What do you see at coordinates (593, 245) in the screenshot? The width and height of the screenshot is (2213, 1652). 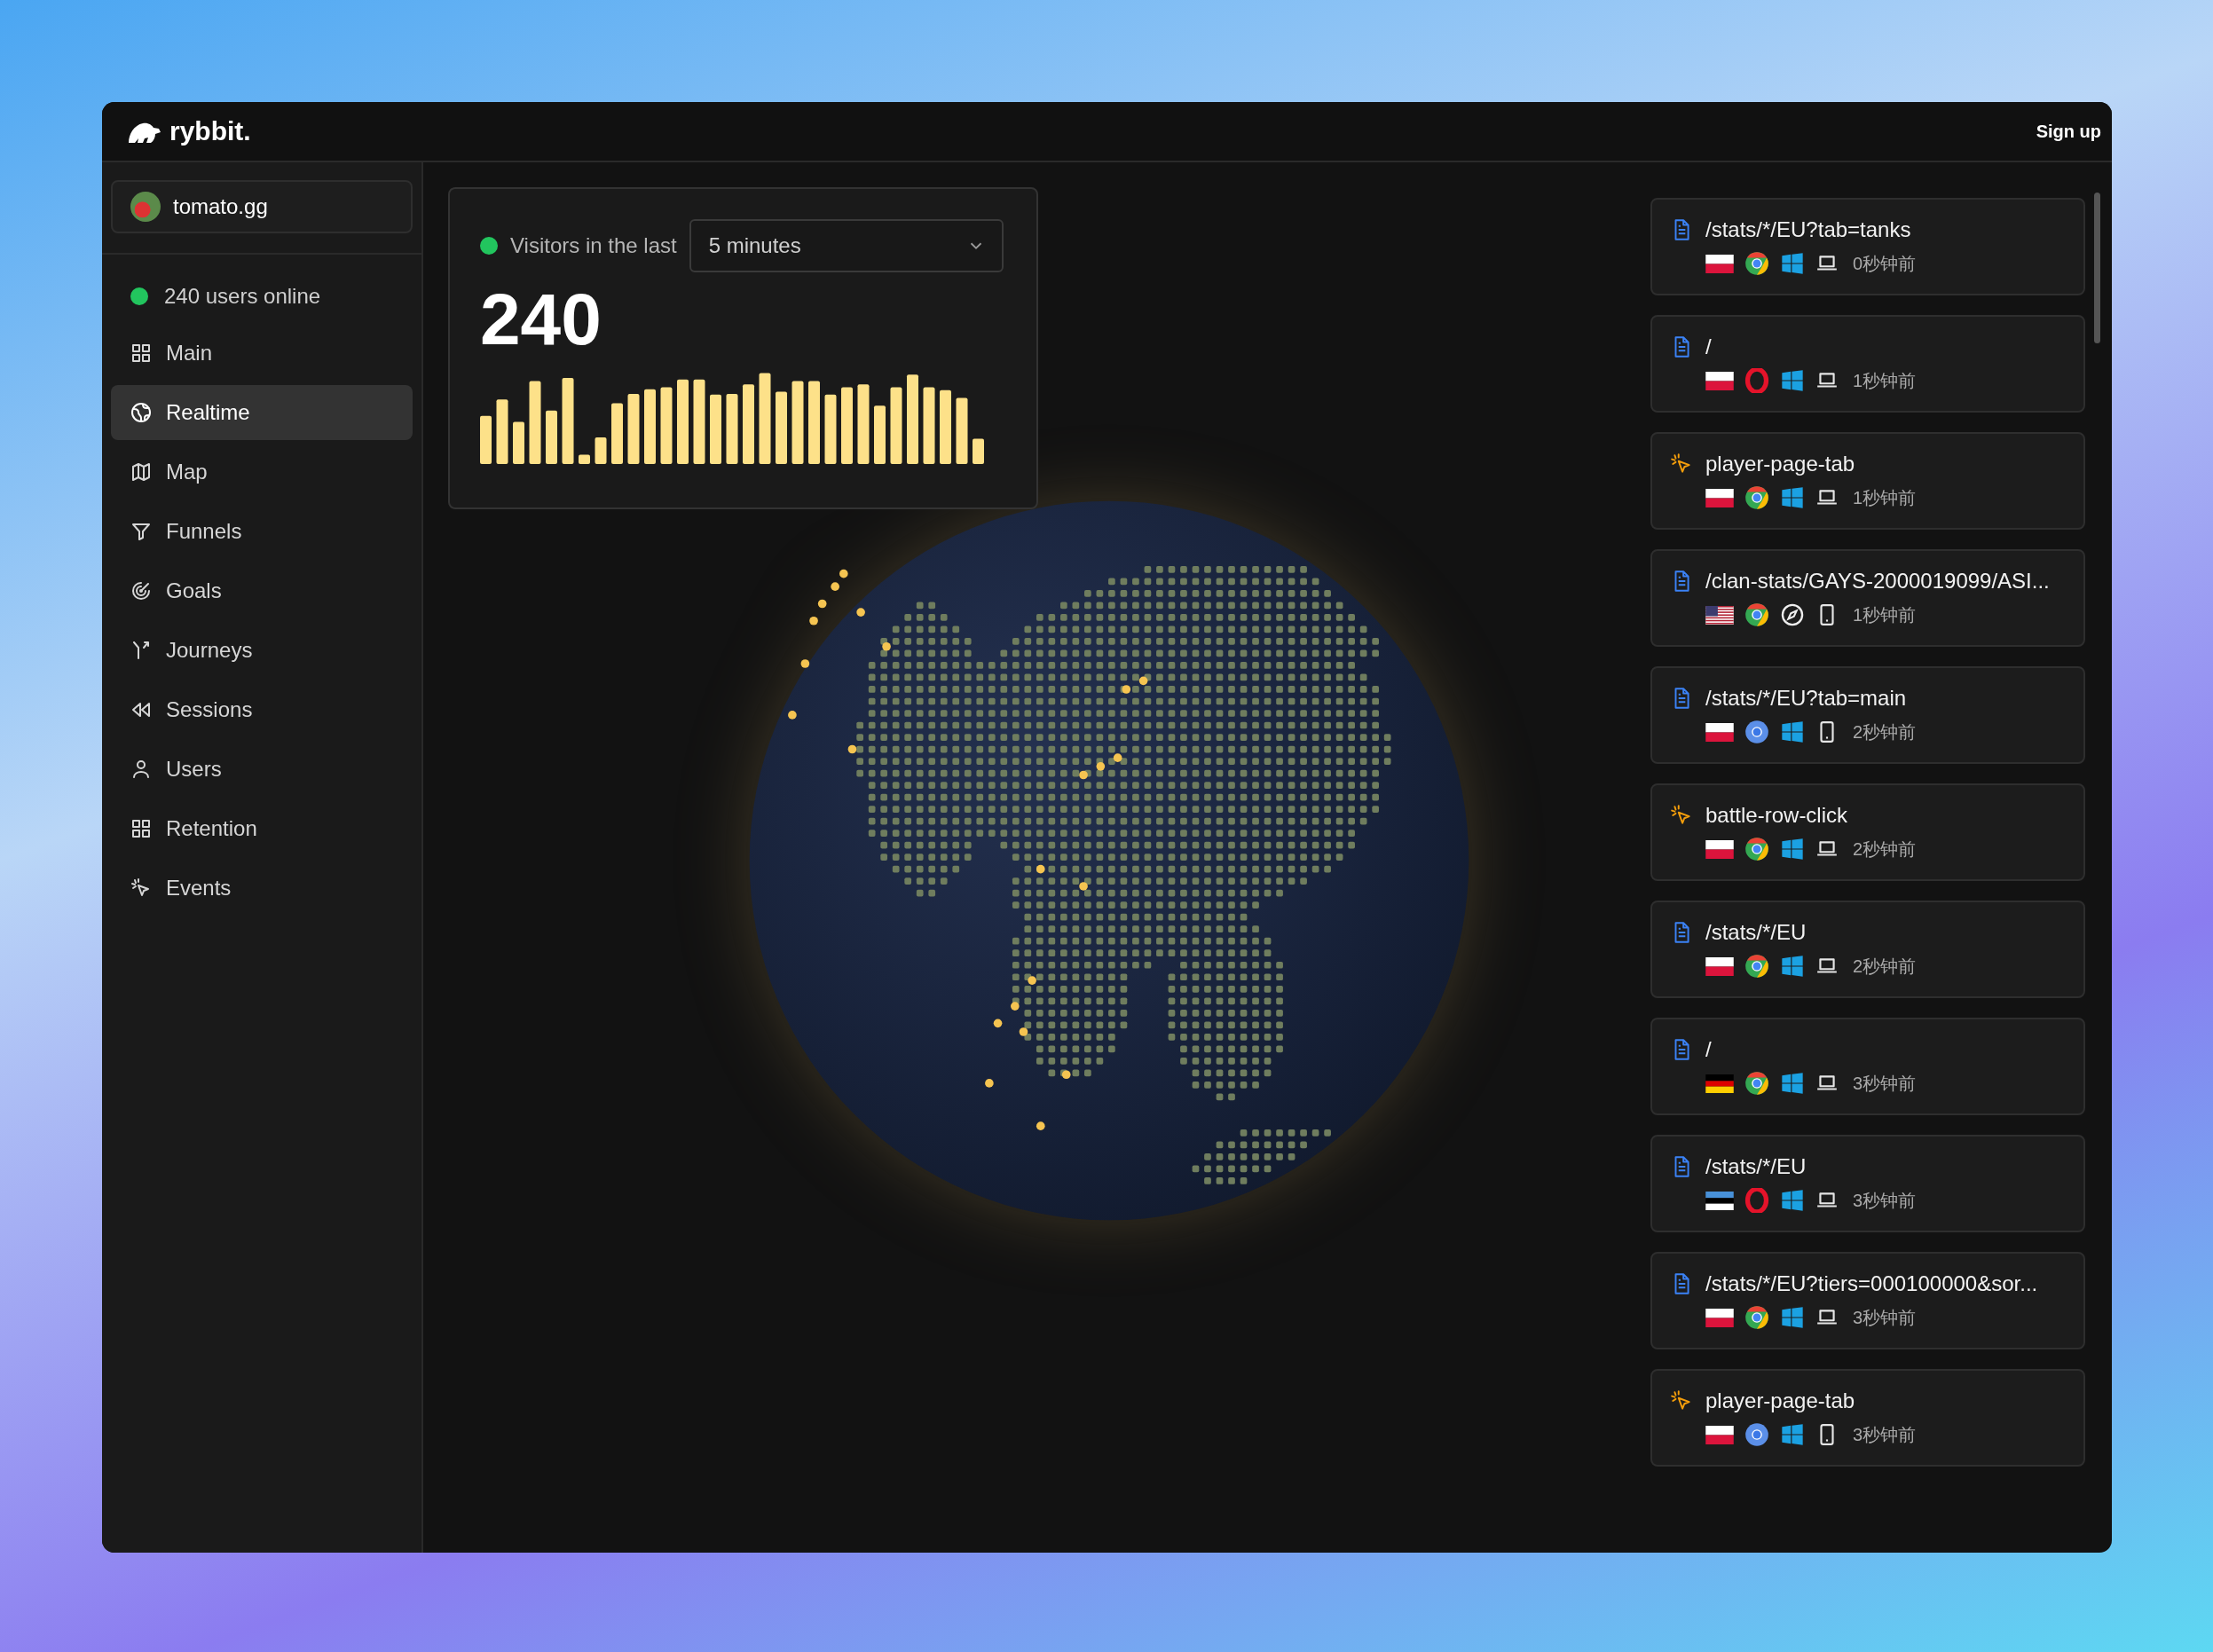 I see `visitors-label: Visitors in the last` at bounding box center [593, 245].